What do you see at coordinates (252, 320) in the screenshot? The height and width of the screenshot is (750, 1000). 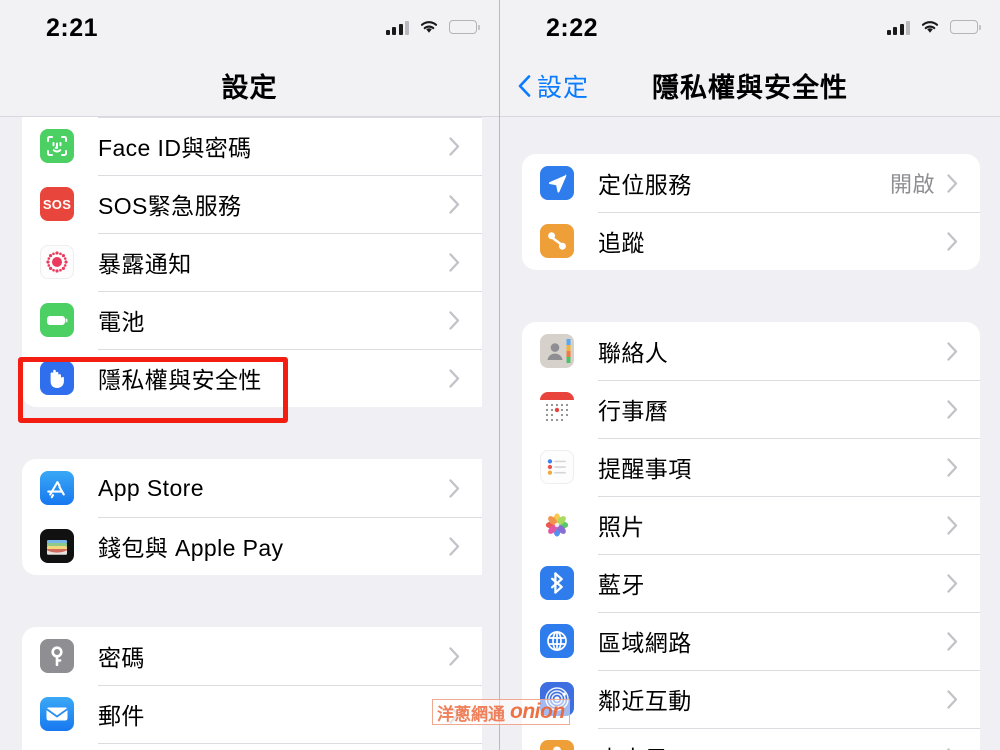 I see `row-battery: 電池` at bounding box center [252, 320].